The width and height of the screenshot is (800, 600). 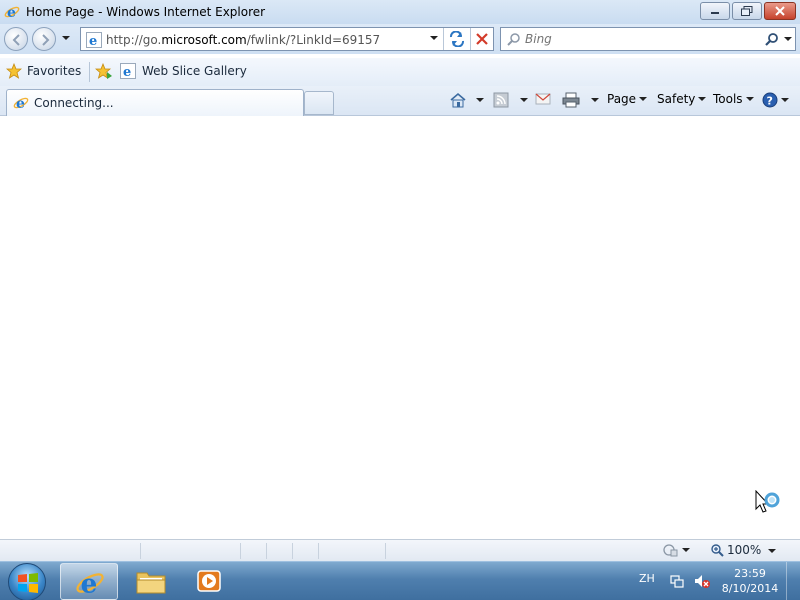 I want to click on favorites-star-icon, so click(x=14, y=71).